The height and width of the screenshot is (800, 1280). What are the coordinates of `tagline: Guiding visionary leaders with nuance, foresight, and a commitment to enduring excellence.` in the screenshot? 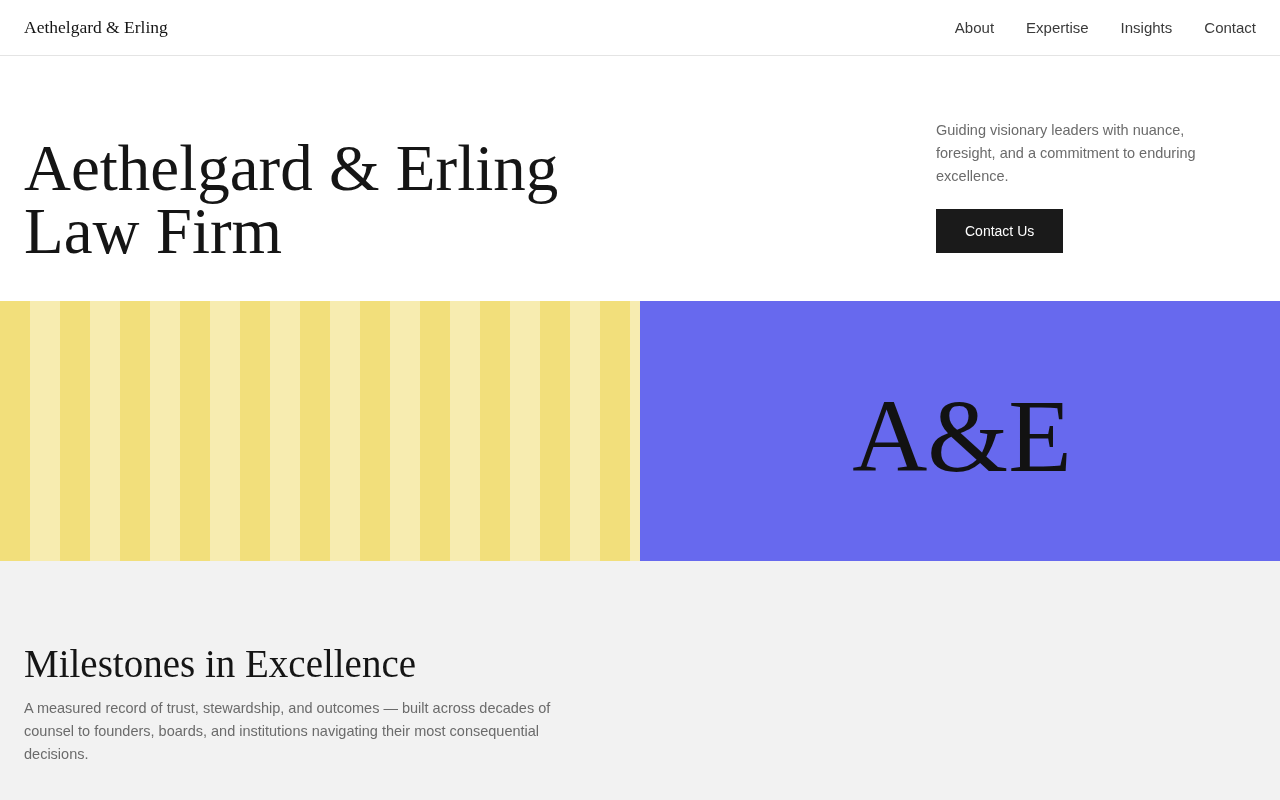 It's located at (1066, 153).